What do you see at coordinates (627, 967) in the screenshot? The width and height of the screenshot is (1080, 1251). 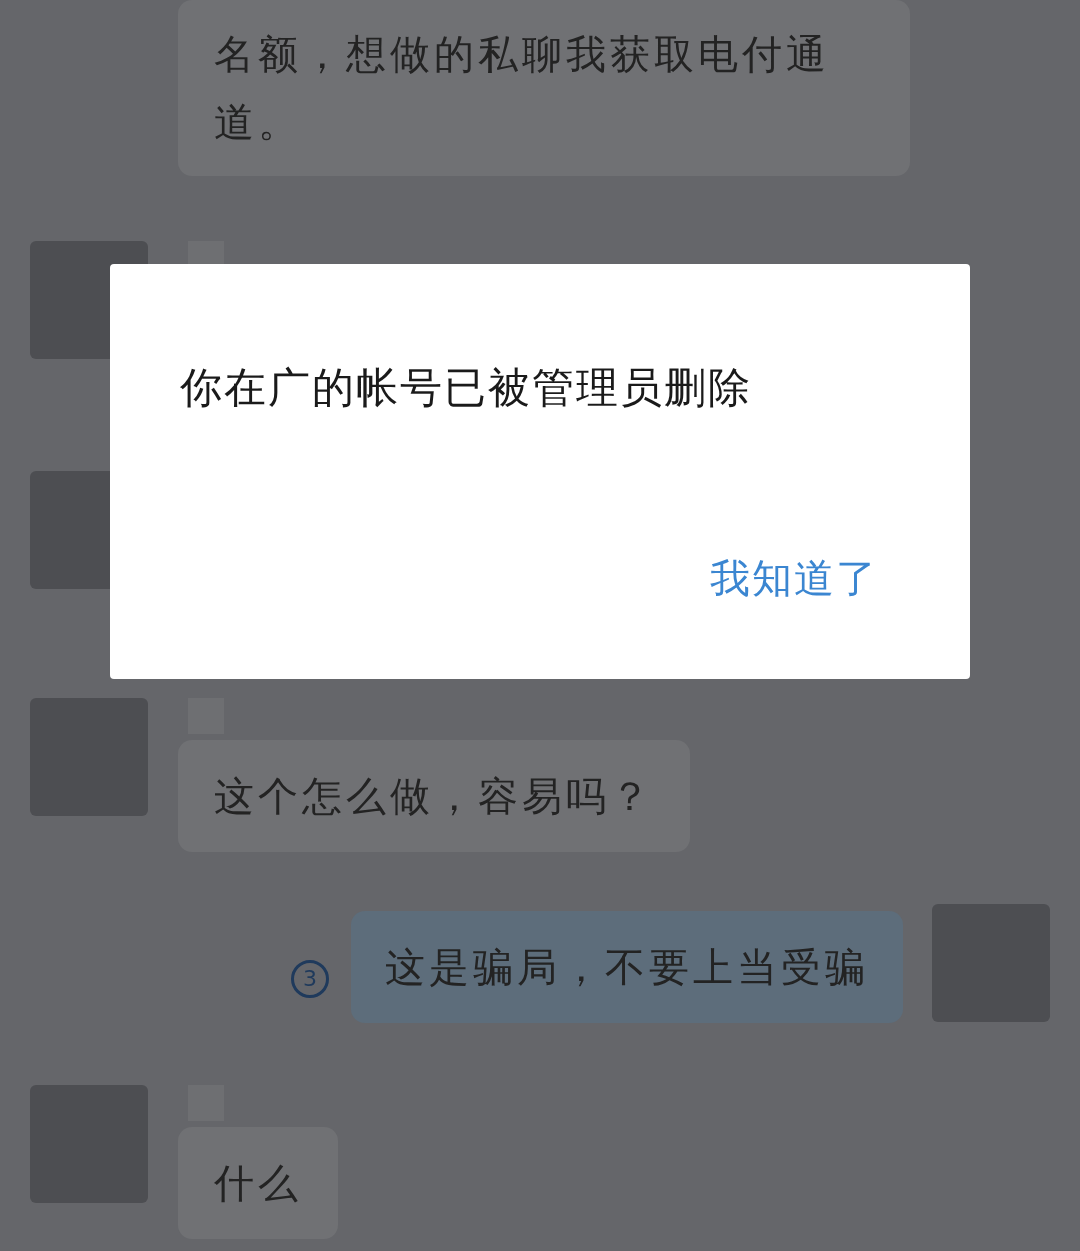 I see `message-bubble: 这是骗局，不要上当受骗` at bounding box center [627, 967].